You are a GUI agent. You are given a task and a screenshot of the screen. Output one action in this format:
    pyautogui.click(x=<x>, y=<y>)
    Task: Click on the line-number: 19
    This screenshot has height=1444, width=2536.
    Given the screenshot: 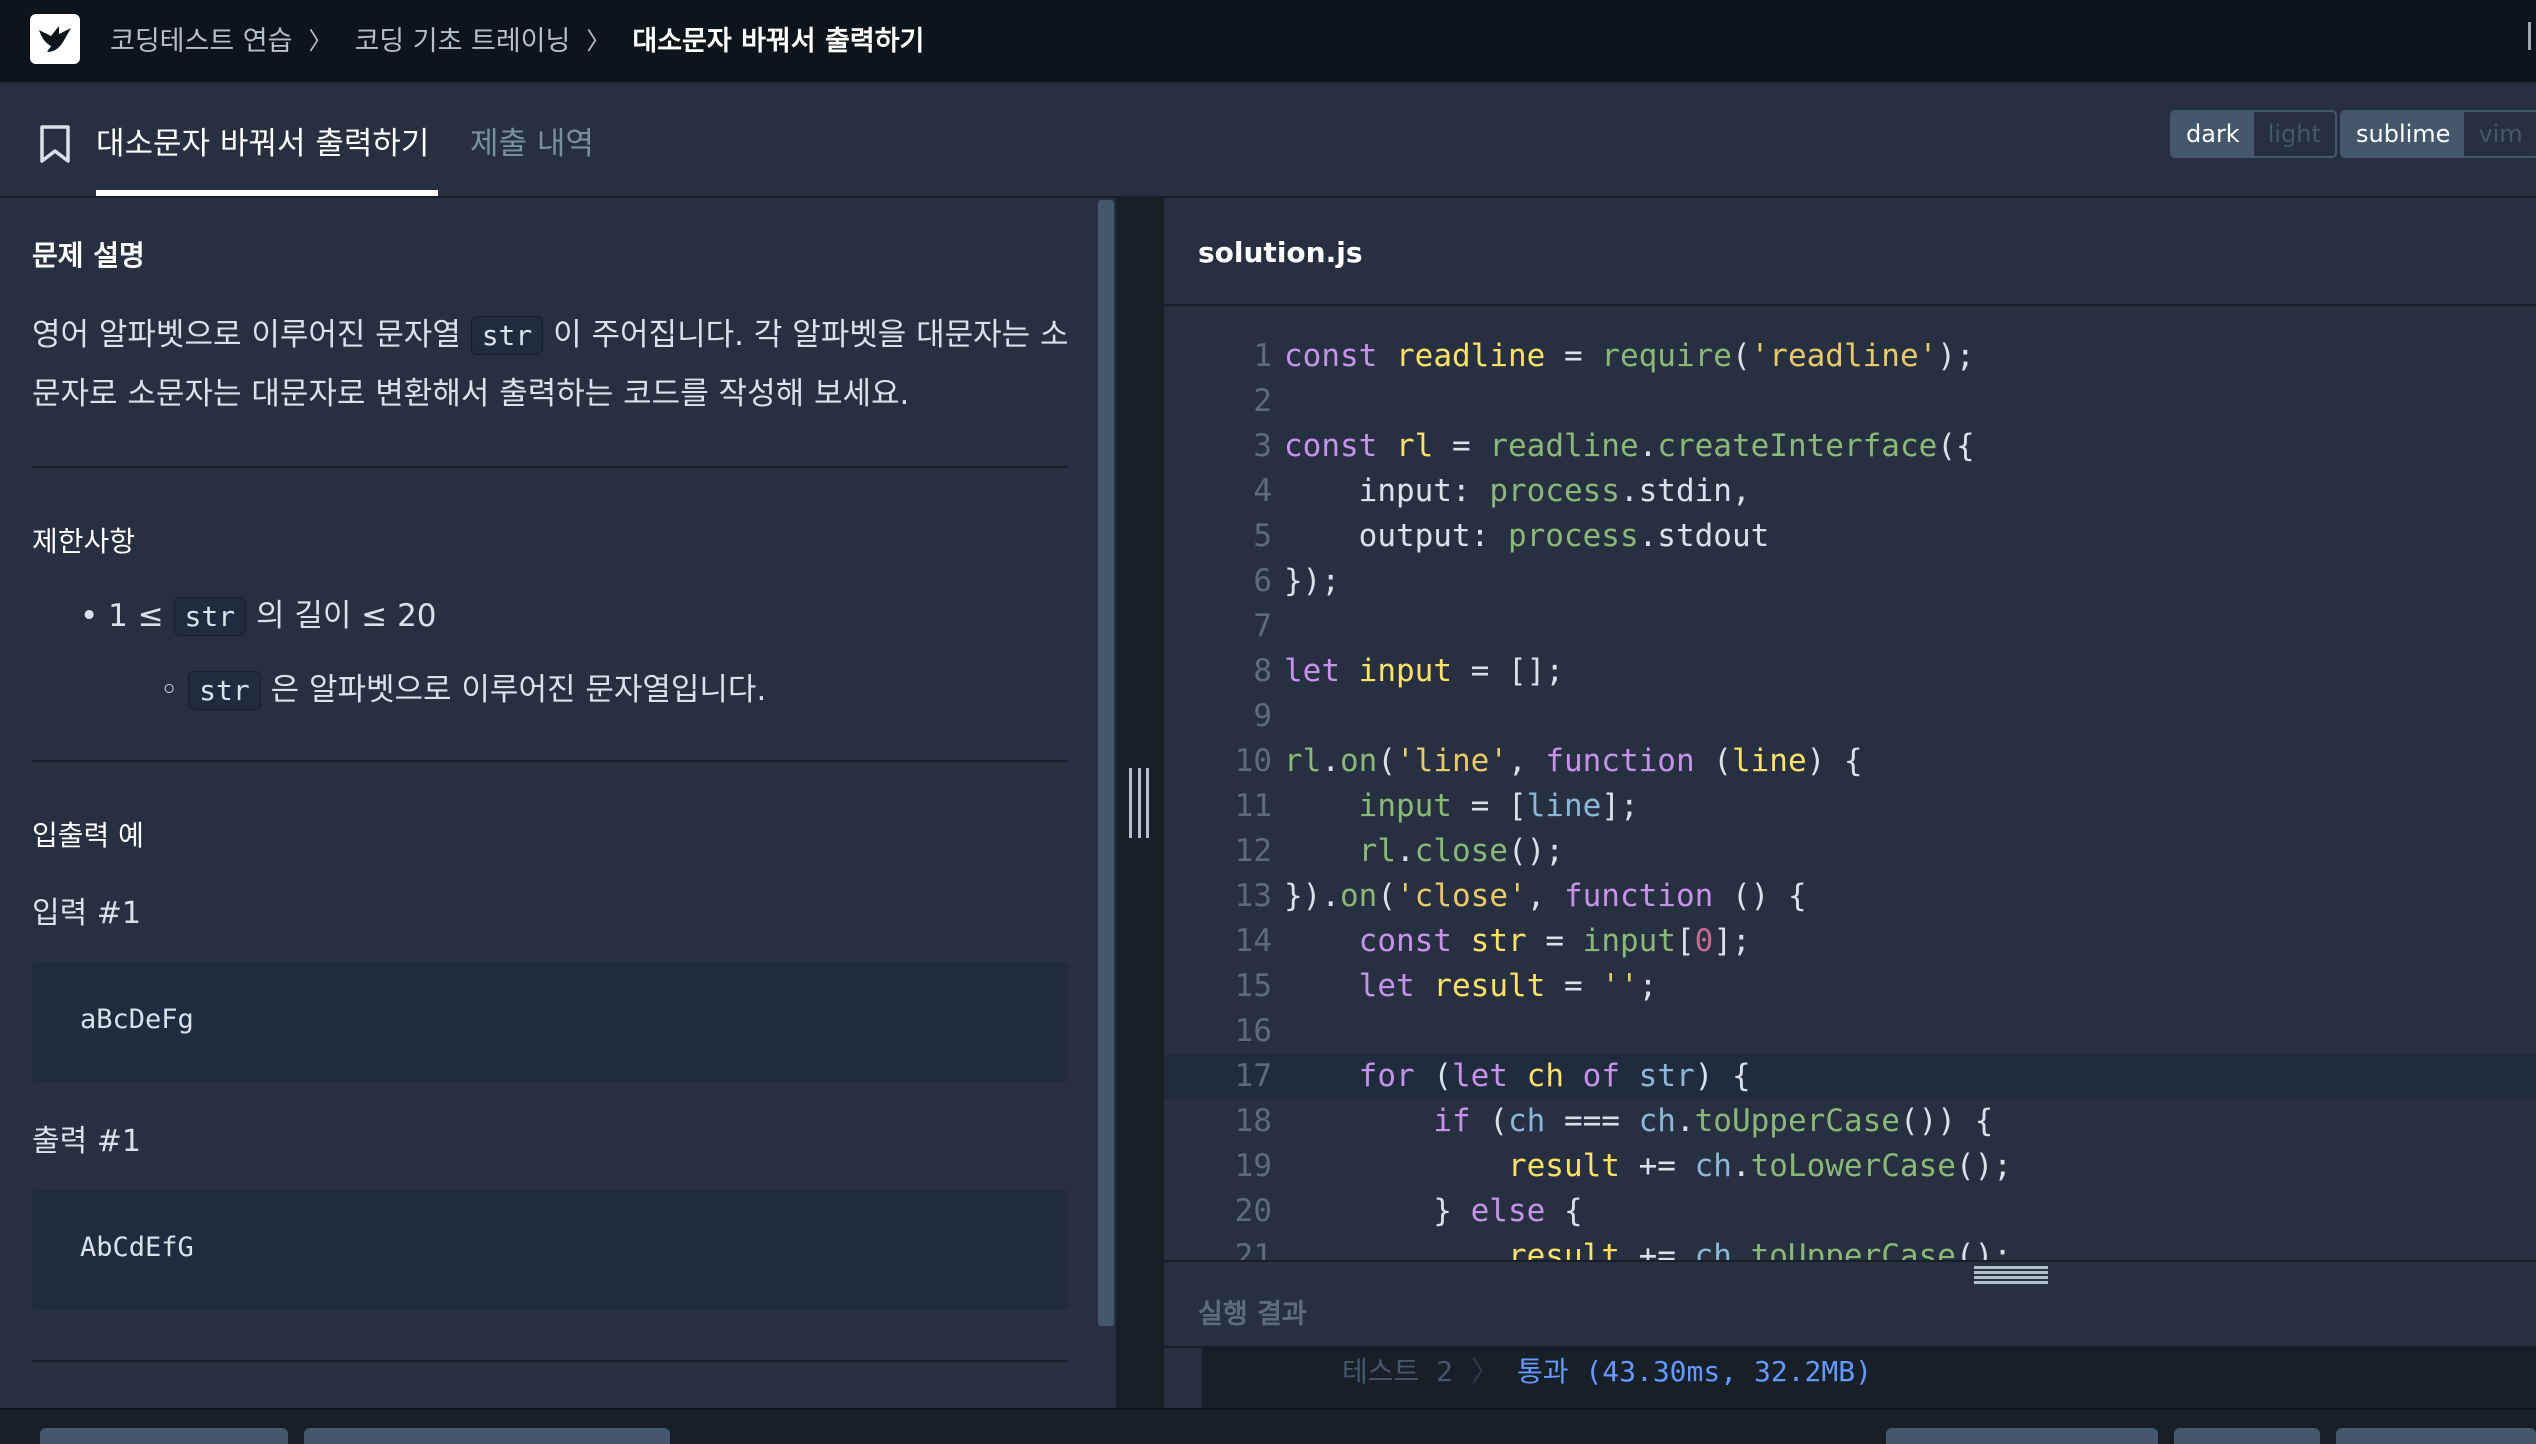 What is the action you would take?
    pyautogui.click(x=1253, y=1166)
    